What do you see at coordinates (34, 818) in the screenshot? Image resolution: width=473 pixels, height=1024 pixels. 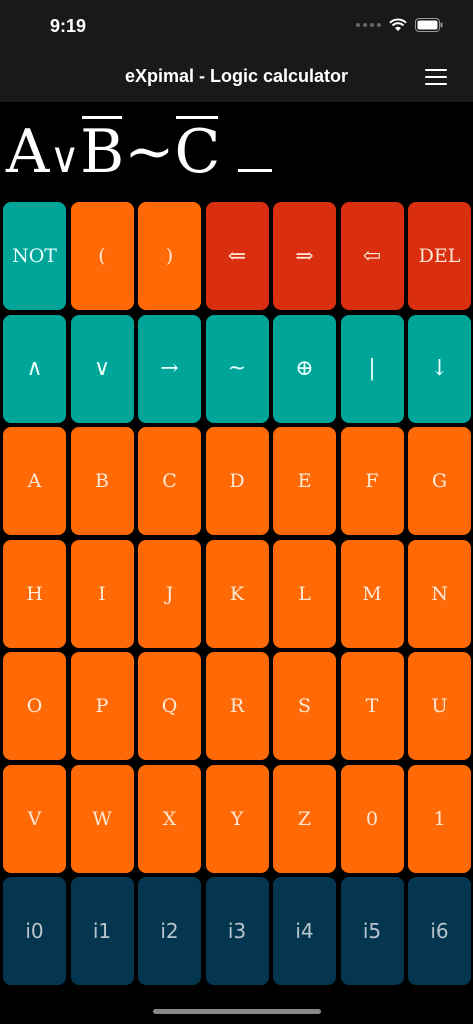 I see `key-button: V` at bounding box center [34, 818].